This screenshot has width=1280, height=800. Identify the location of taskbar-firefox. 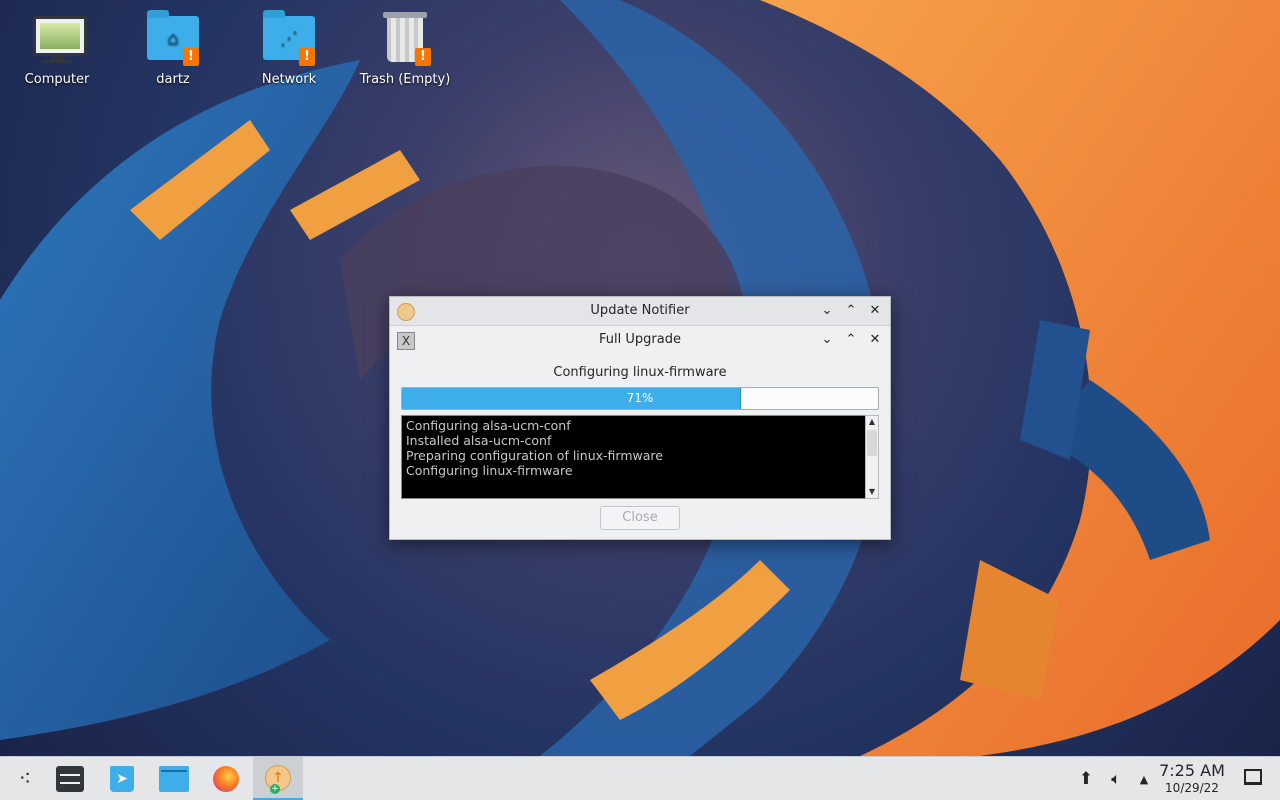
(226, 778).